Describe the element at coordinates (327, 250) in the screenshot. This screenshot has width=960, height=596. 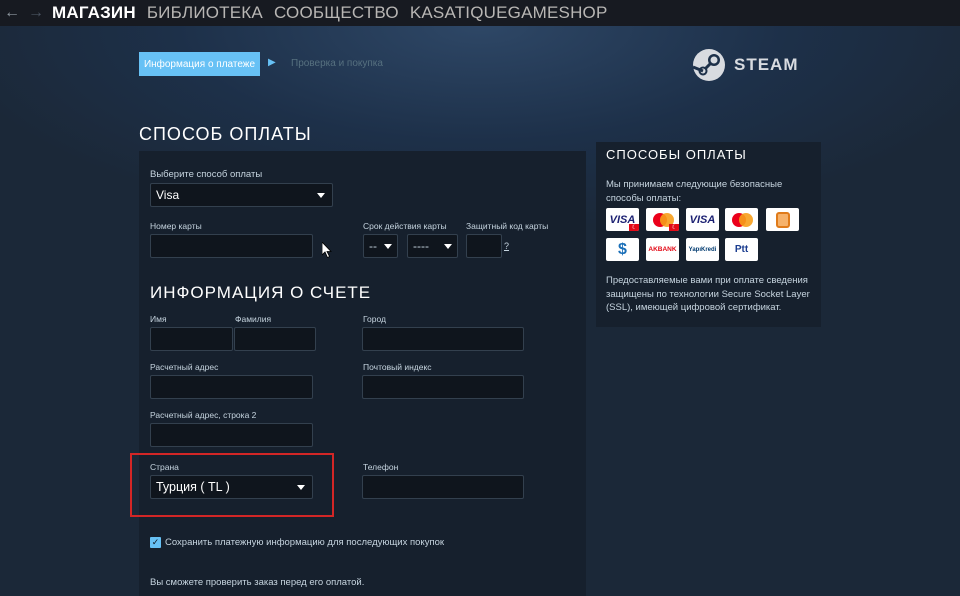
I see `mouse-cursor-icon` at that location.